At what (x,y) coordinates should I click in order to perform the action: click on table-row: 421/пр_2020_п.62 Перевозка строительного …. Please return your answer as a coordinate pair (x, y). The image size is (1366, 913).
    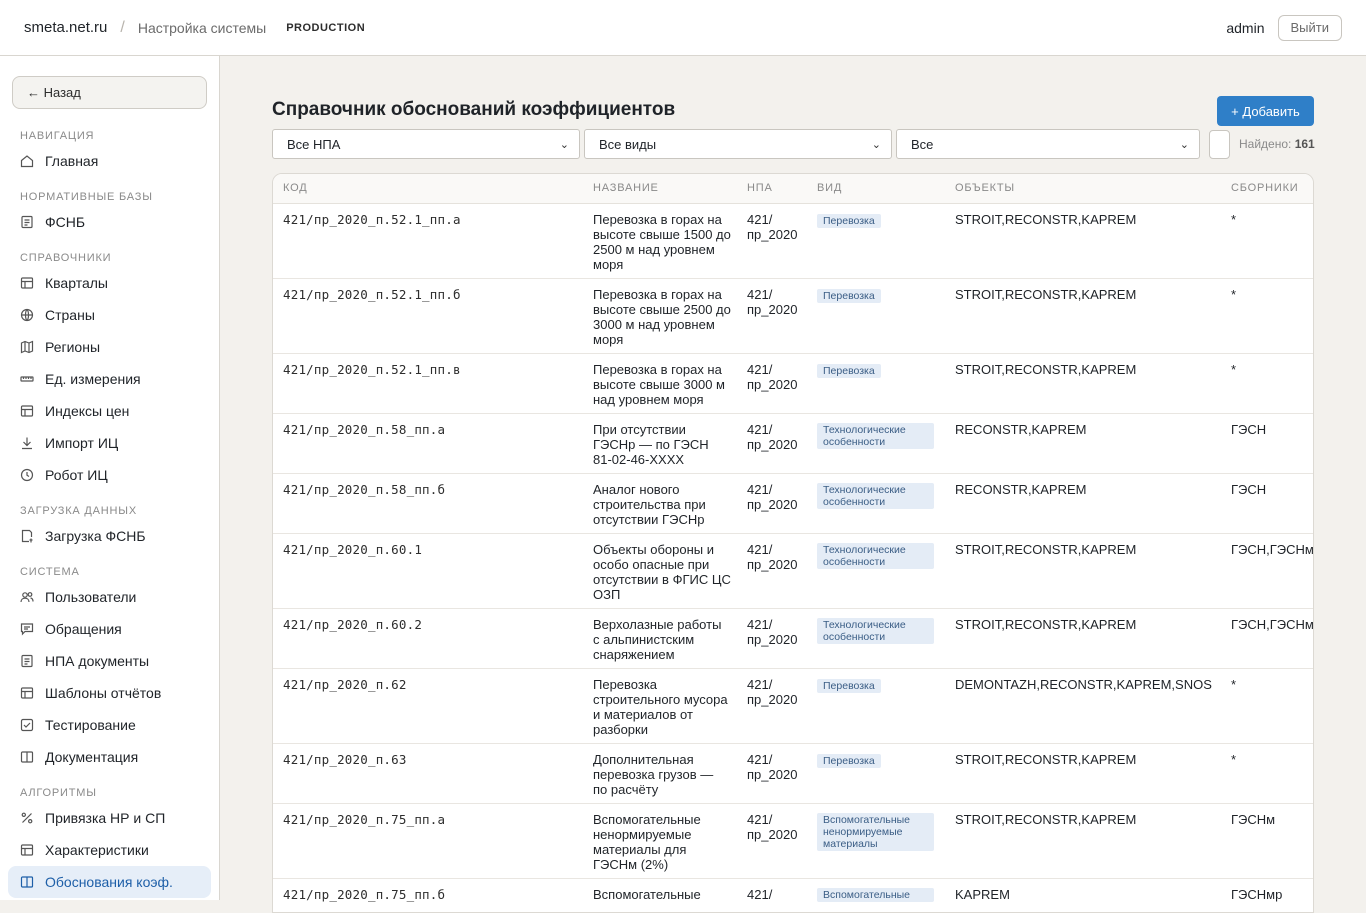
    Looking at the image, I should click on (793, 706).